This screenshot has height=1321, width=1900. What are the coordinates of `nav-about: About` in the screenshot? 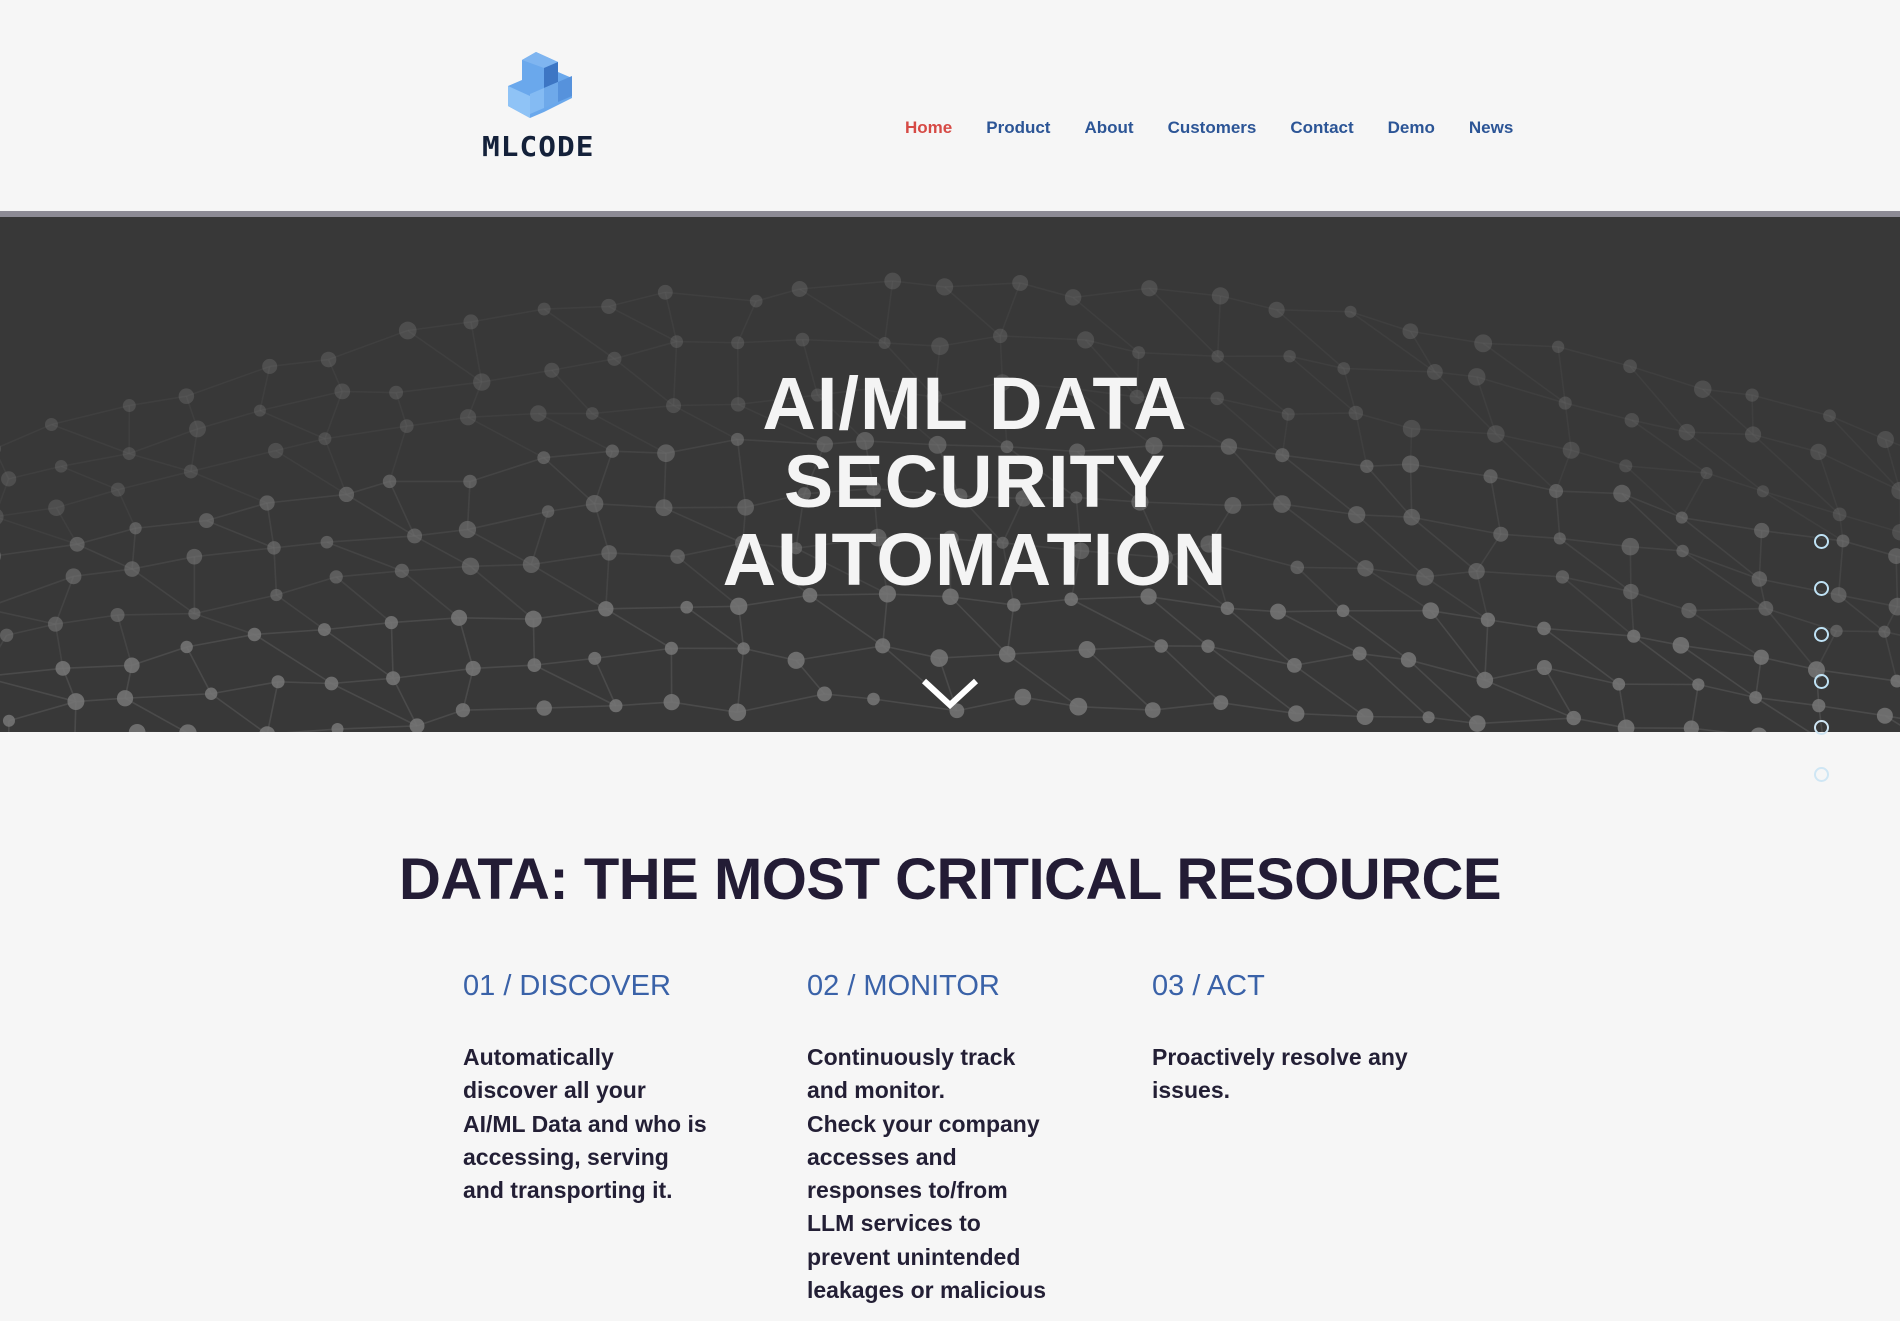 It's located at (1108, 128).